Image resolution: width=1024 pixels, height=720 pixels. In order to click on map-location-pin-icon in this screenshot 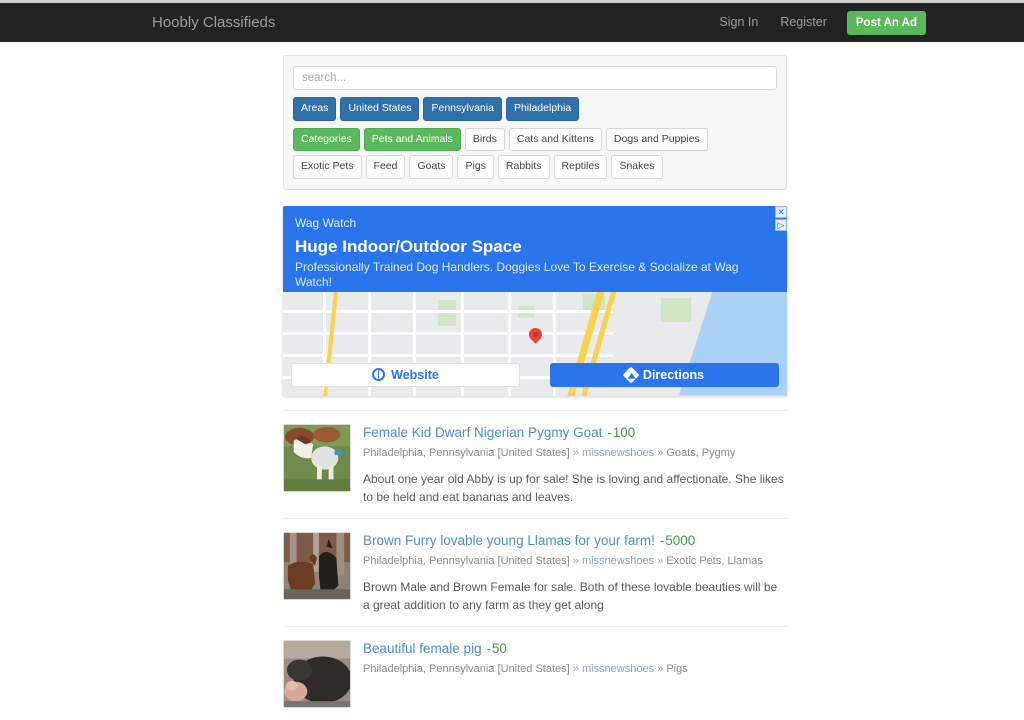, I will do `click(535, 334)`.